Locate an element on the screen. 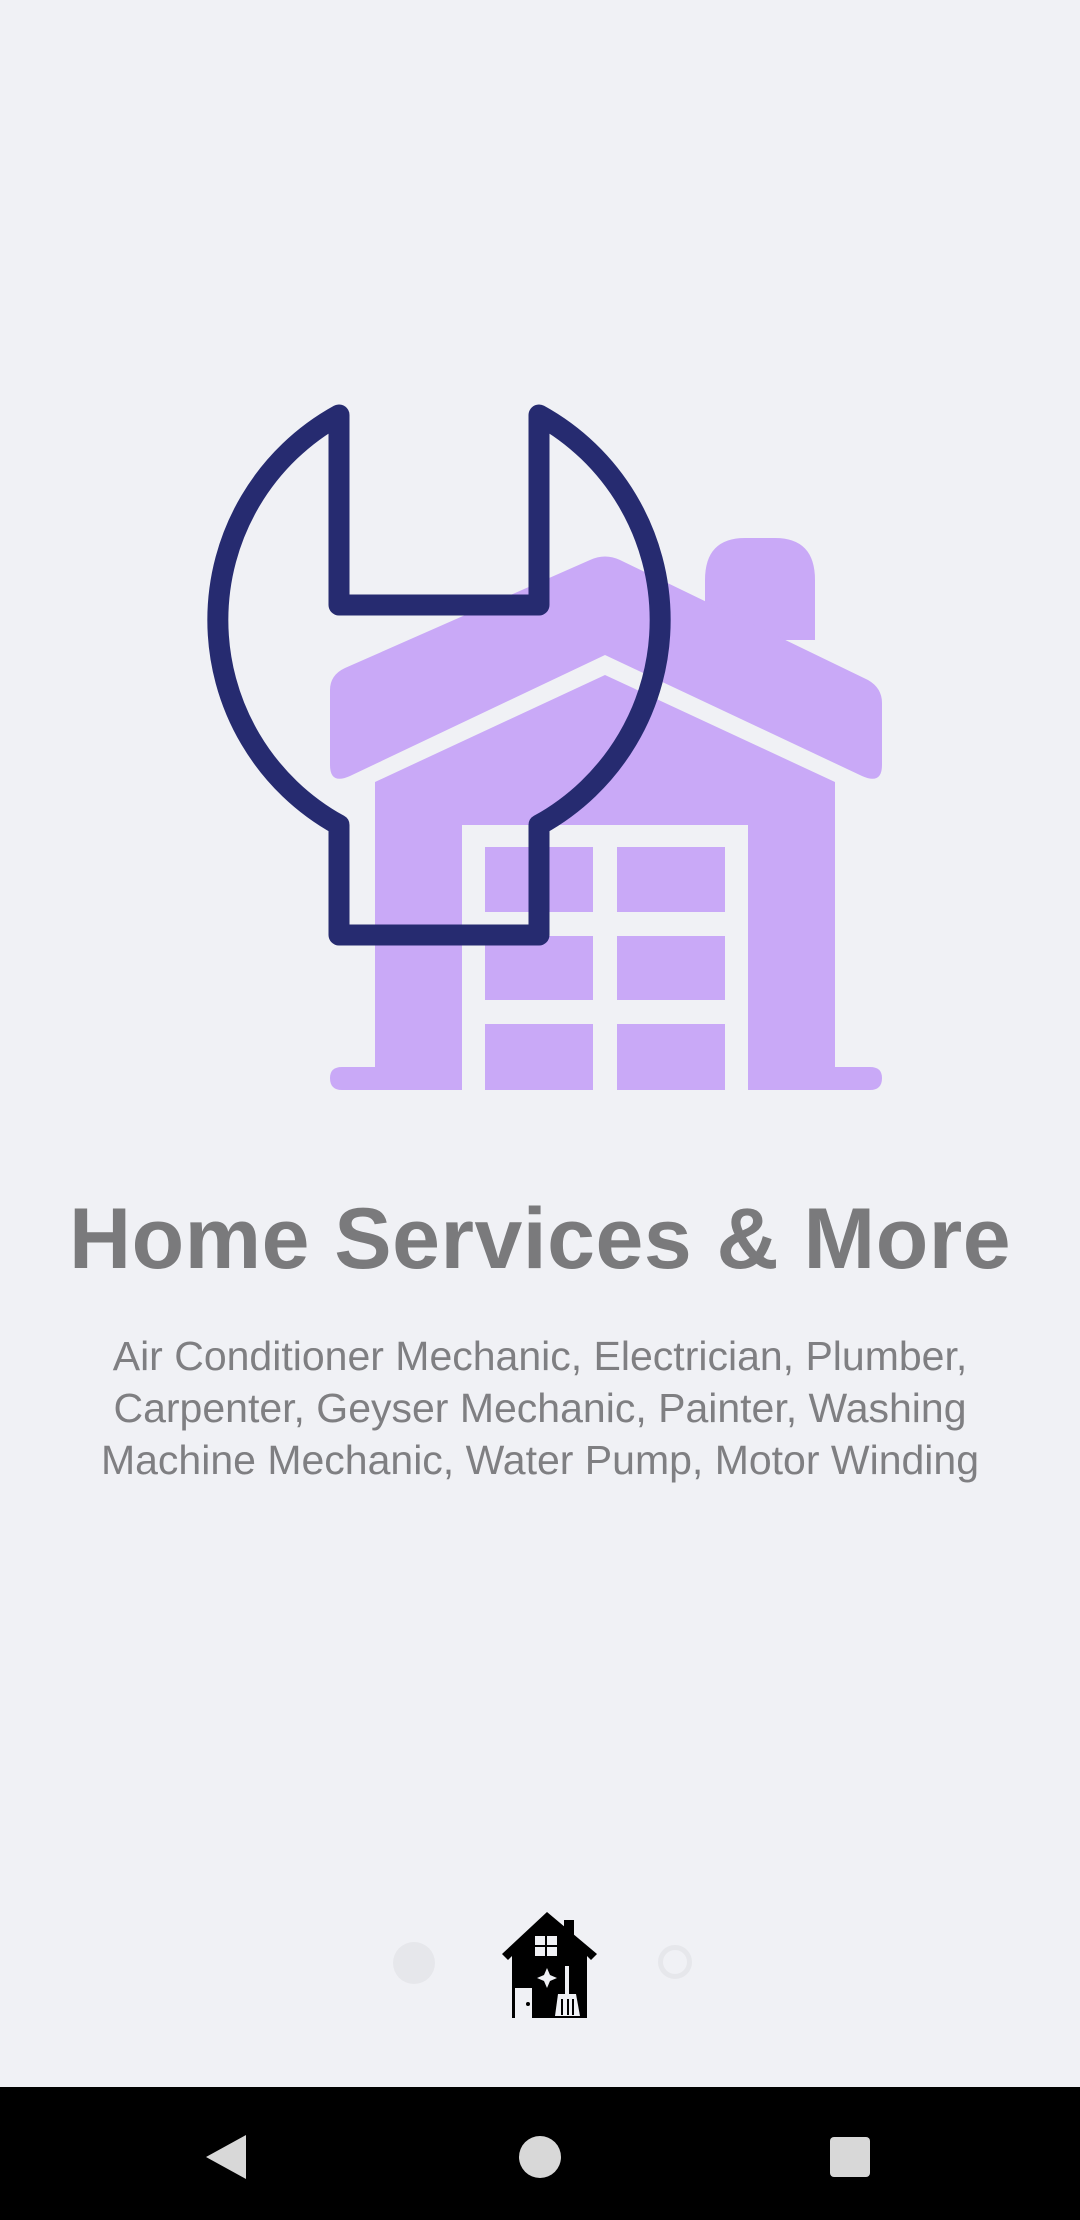  recents-button is located at coordinates (850, 2157).